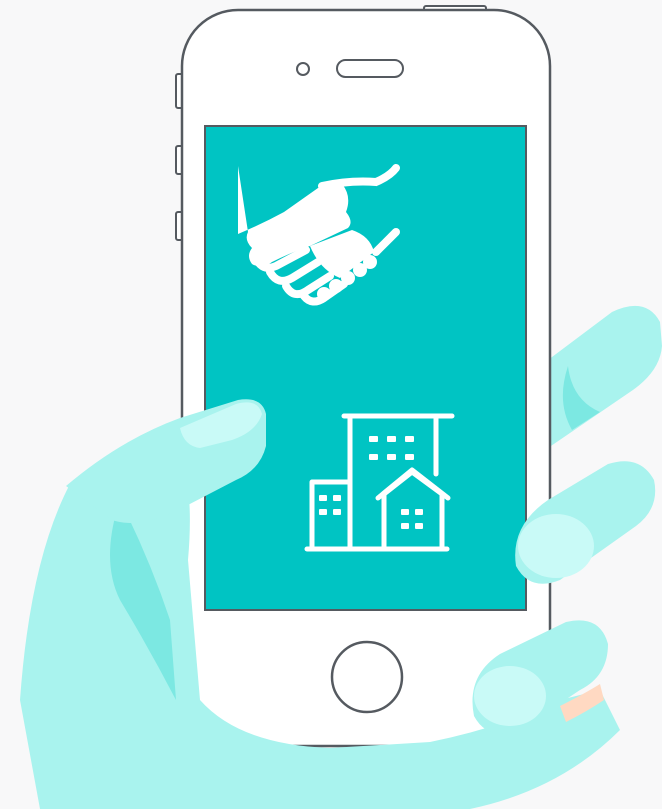  I want to click on home-button, so click(367, 677).